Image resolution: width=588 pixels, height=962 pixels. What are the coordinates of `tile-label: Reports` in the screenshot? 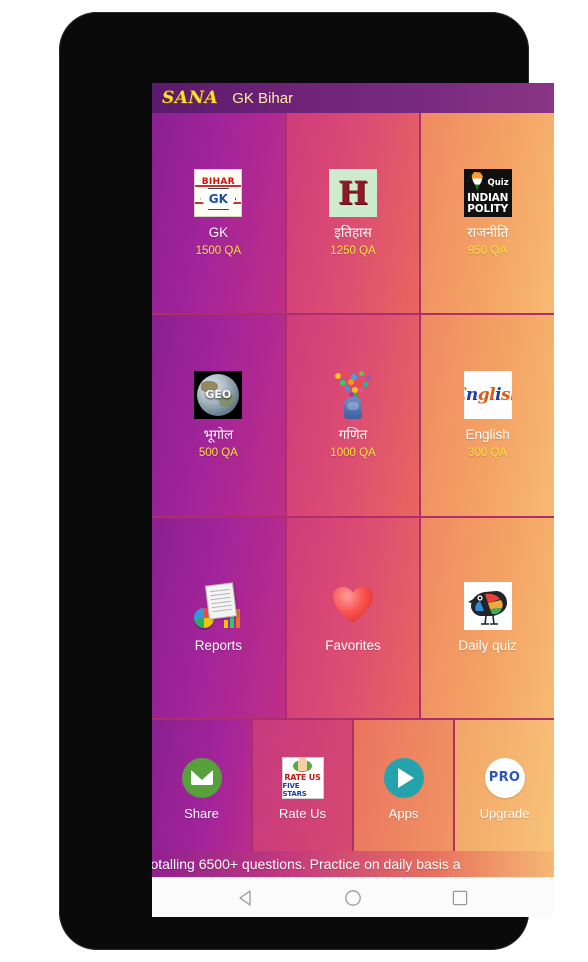 It's located at (218, 645).